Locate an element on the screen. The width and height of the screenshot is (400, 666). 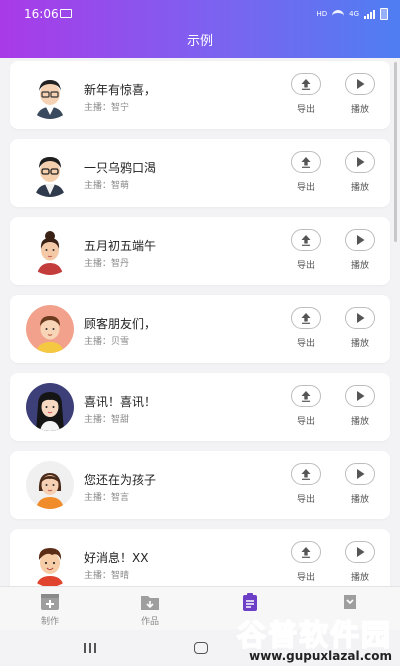
item-title: 您还在为孩子 is located at coordinates (120, 480).